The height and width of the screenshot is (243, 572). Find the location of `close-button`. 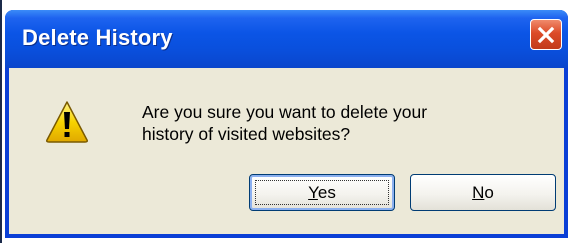

close-button is located at coordinates (546, 34).